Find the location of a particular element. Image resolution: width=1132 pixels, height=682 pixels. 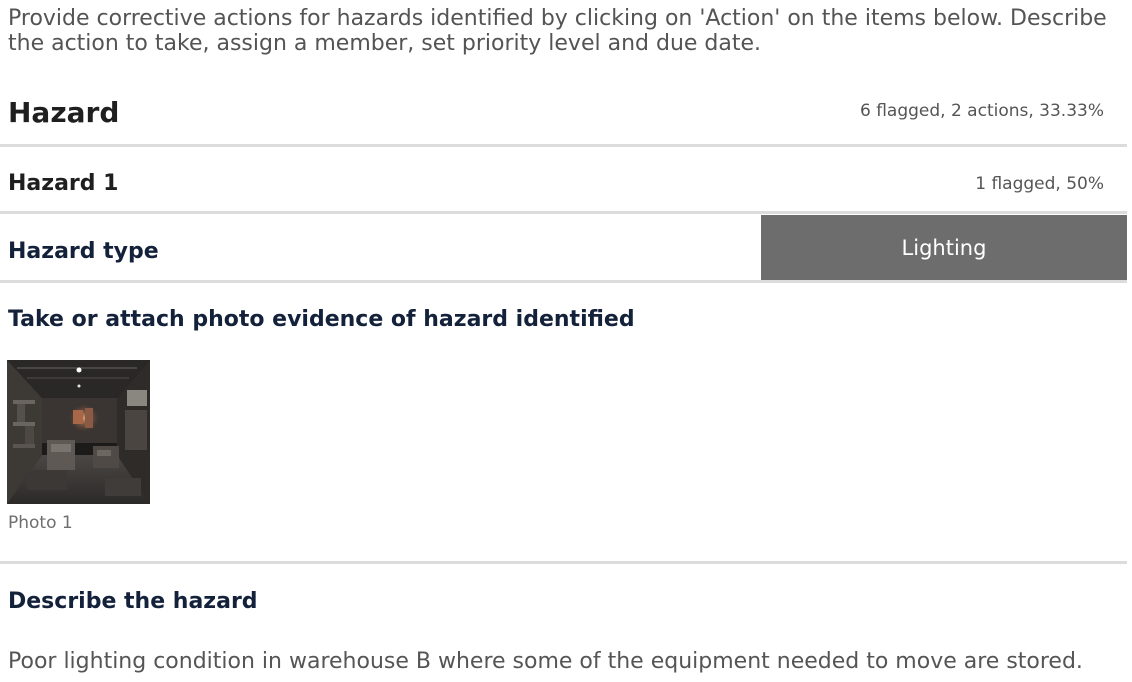

hazard-type-label: Hazard type is located at coordinates (83, 251).